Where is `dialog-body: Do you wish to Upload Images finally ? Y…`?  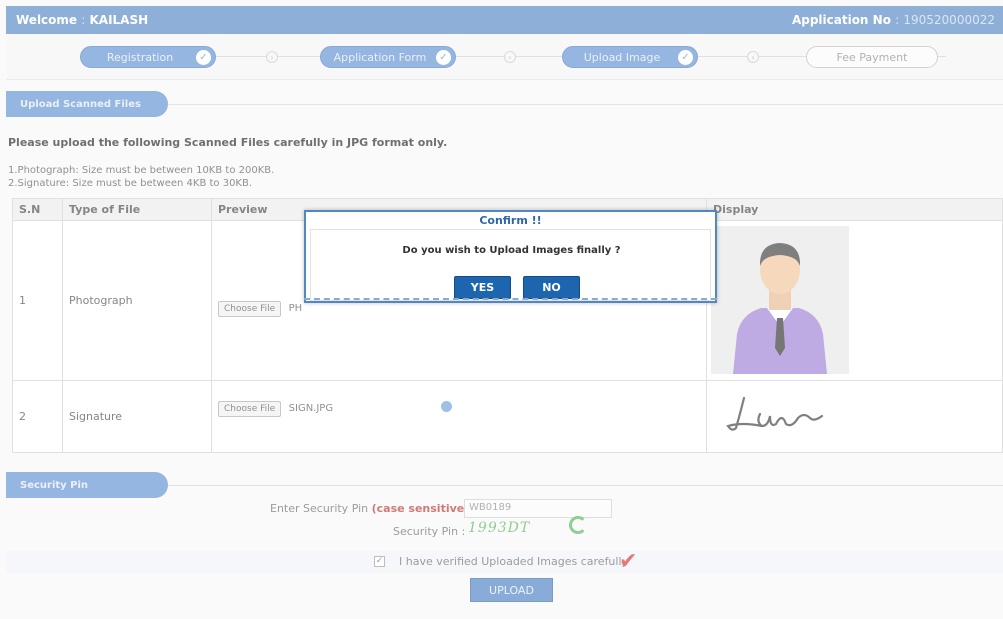
dialog-body: Do you wish to Upload Images finally ? Y… is located at coordinates (510, 265).